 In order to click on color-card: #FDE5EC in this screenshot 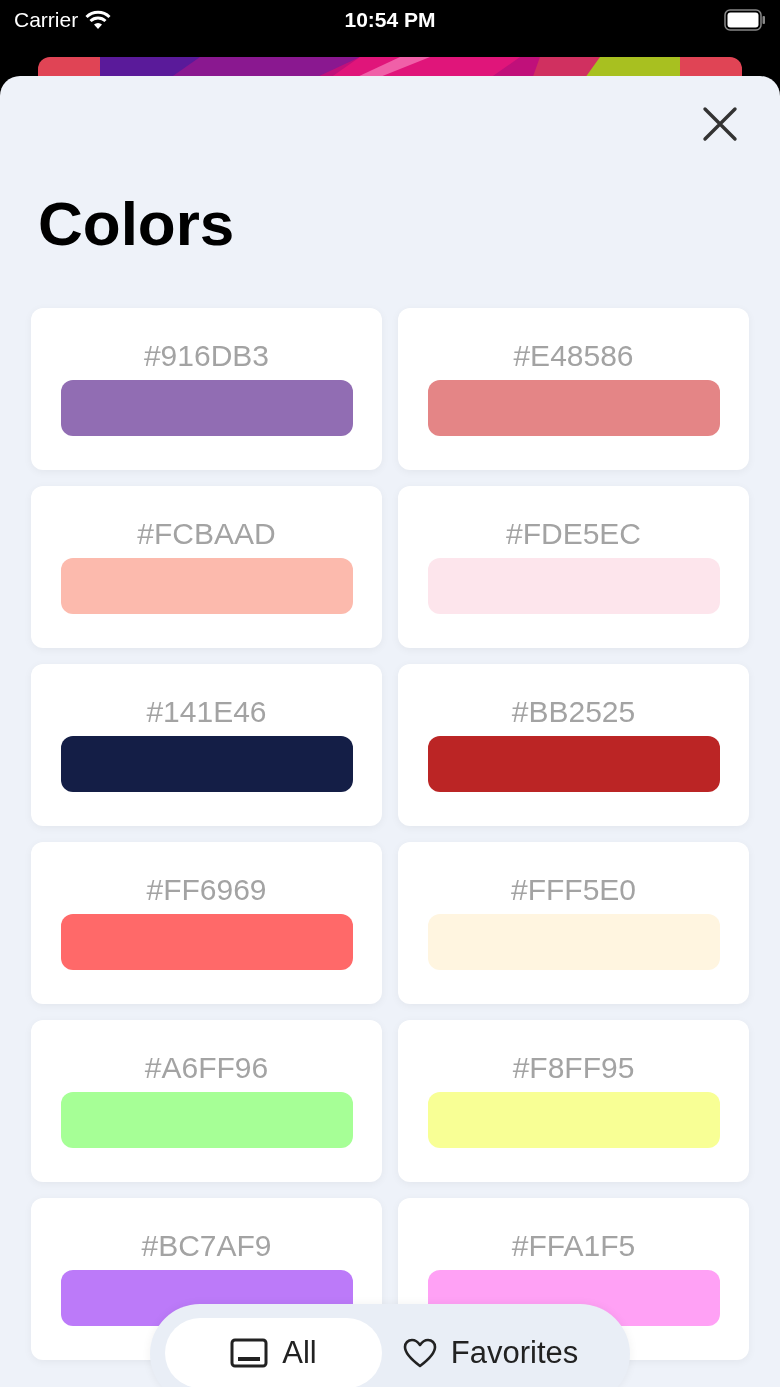, I will do `click(573, 567)`.